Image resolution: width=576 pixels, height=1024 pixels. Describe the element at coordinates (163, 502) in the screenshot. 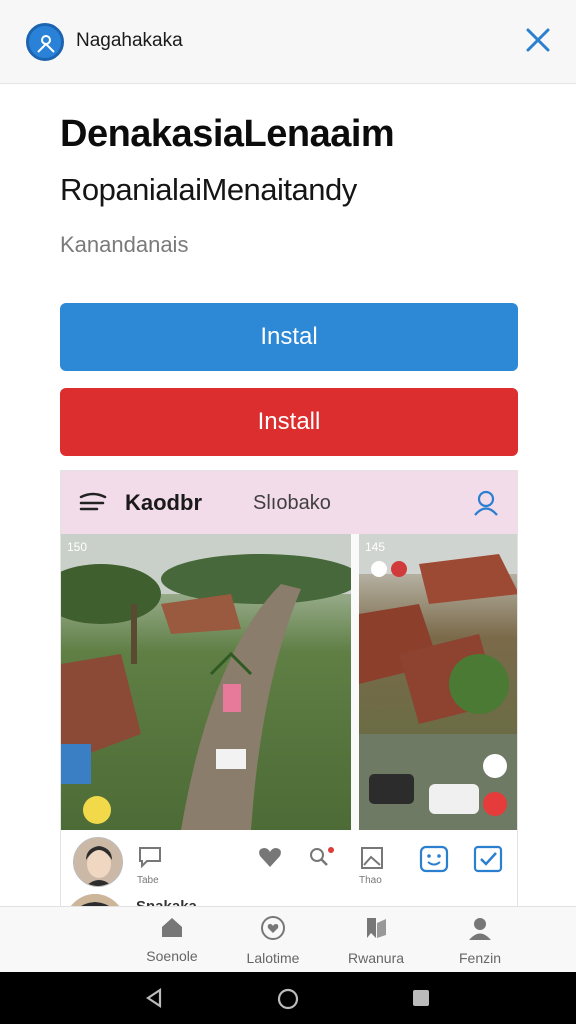

I see `preview-brand: Kaodbr` at that location.